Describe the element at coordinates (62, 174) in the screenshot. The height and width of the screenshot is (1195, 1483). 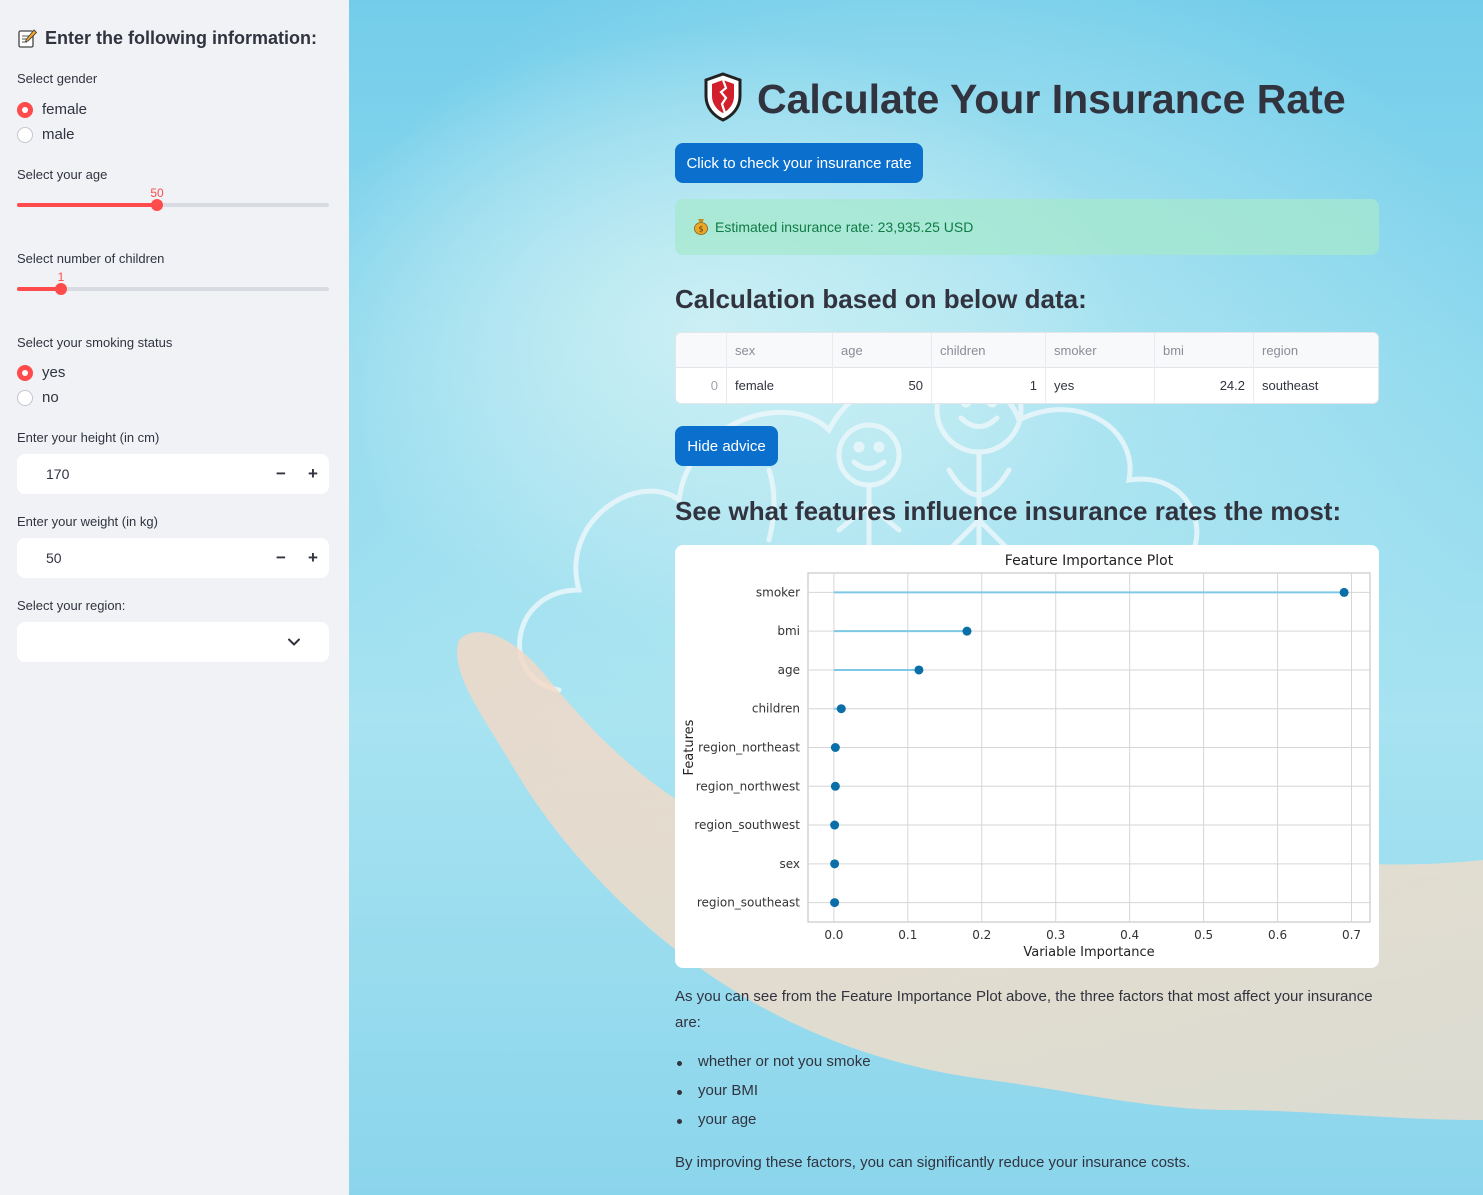
I see `age-label: Select your age` at that location.